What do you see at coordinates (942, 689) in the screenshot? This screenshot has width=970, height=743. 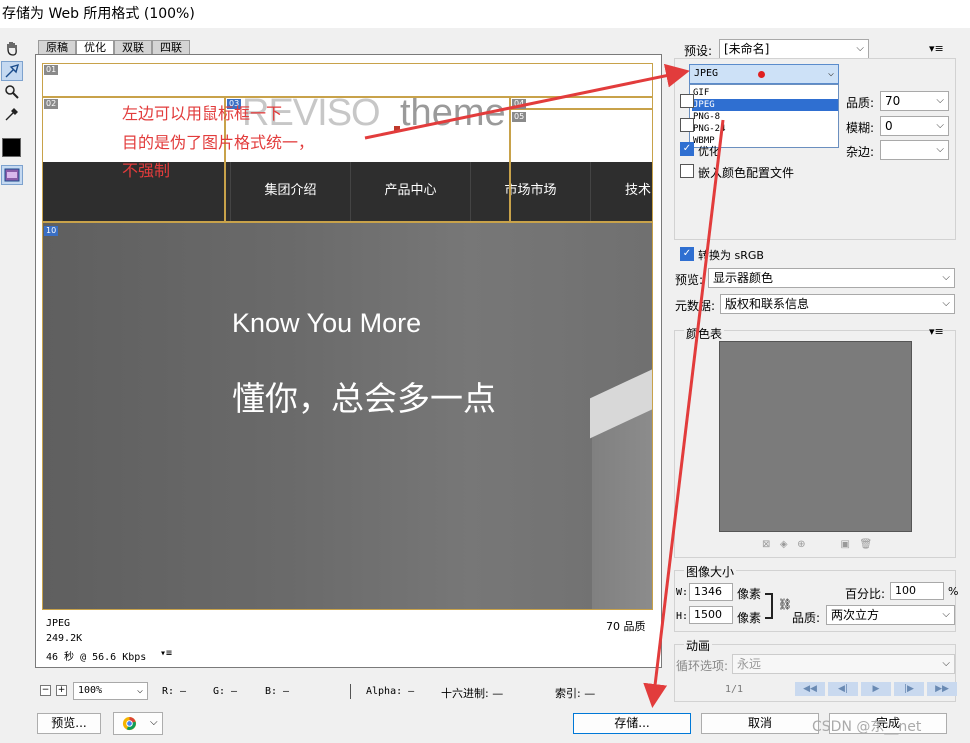 I see `last-frame-button: ▶▶` at bounding box center [942, 689].